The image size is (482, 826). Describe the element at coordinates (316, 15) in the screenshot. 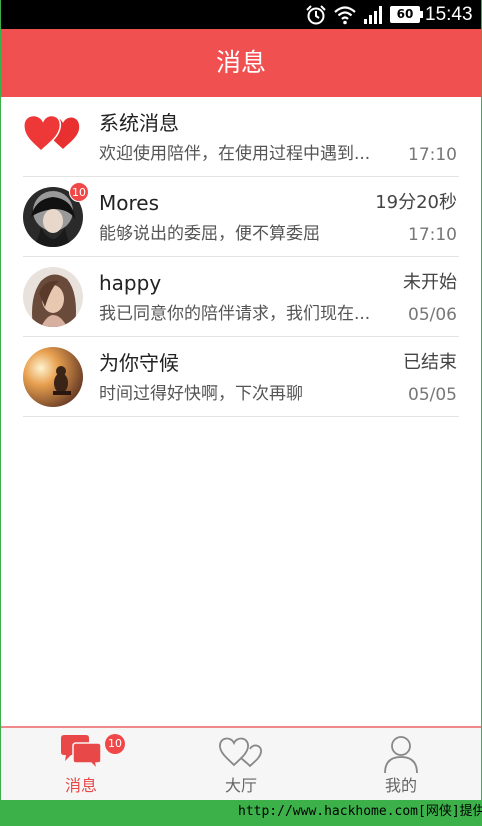

I see `alarm-icon` at that location.